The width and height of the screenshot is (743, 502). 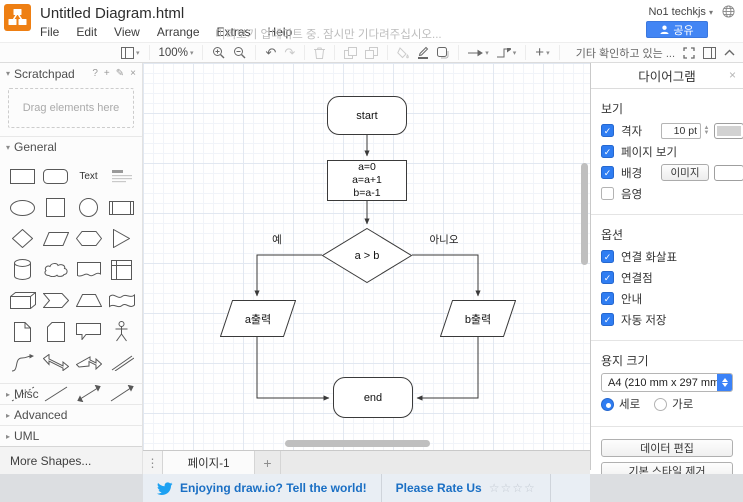 I want to click on view-mode-button: ▾, so click(x=130, y=52).